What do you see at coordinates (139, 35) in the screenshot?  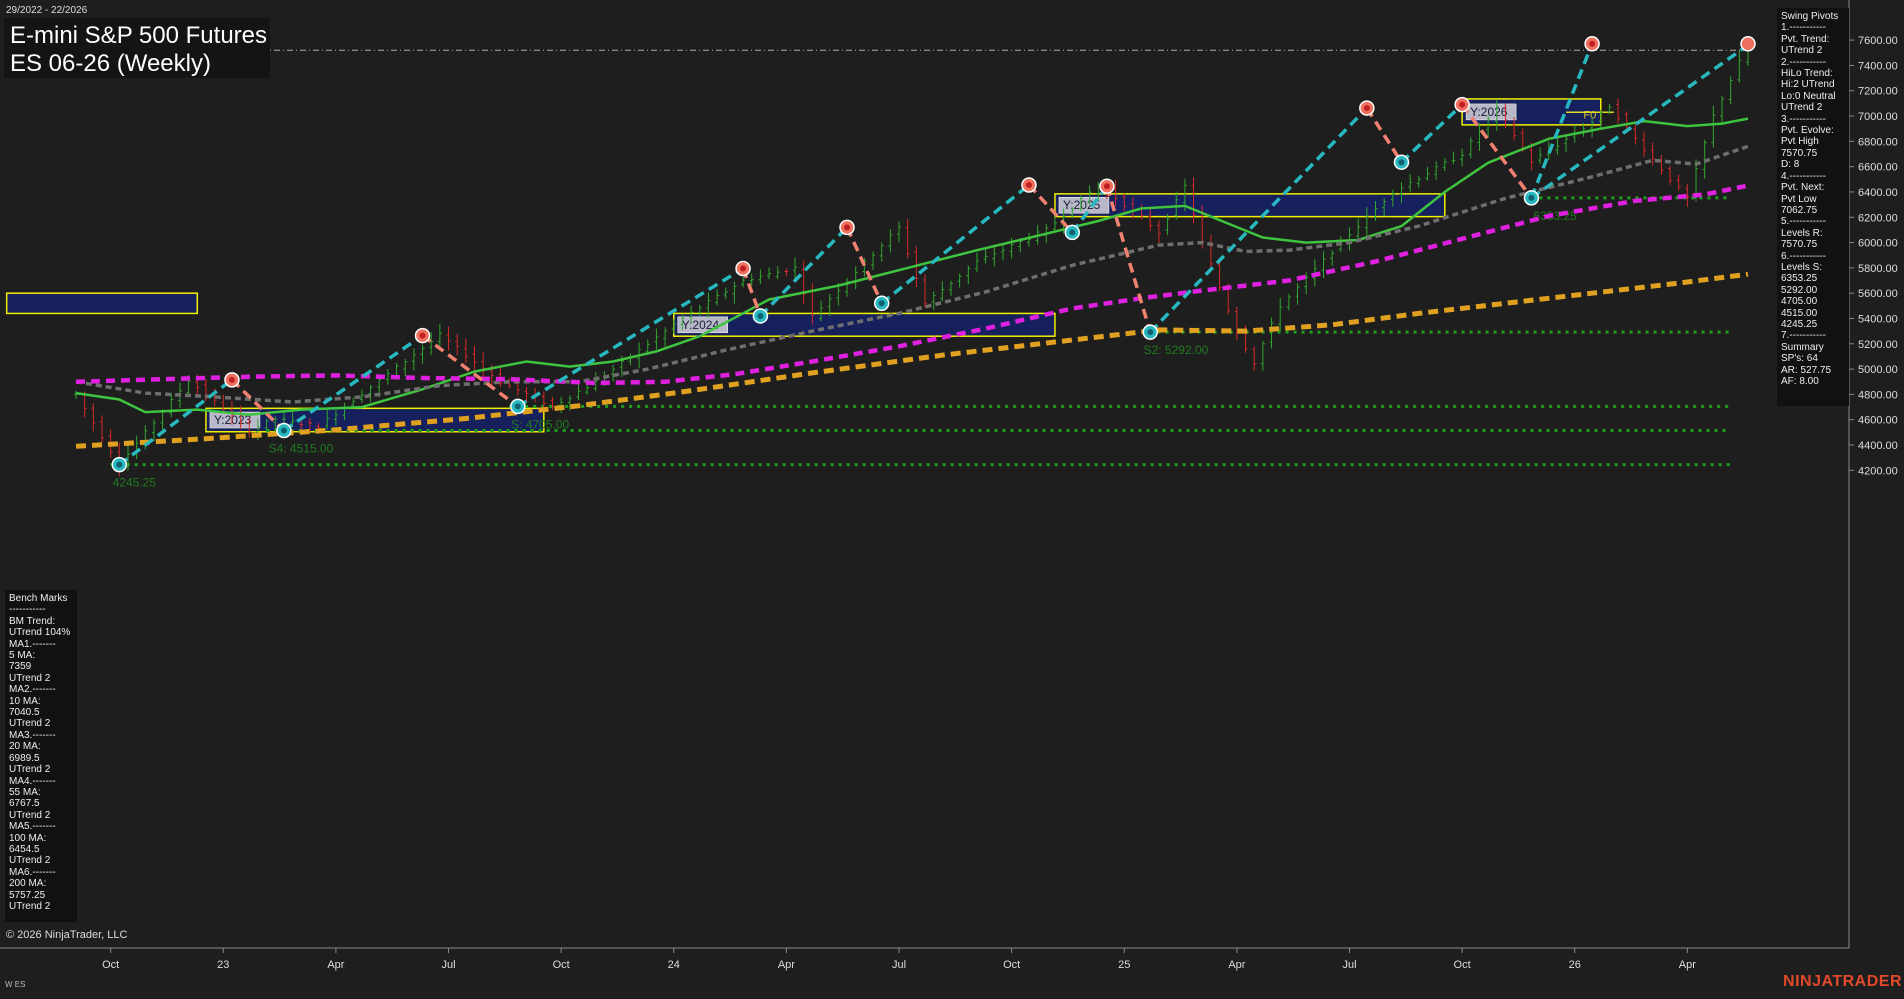 I see `chart-title: E-mini S&P 500 Futures` at bounding box center [139, 35].